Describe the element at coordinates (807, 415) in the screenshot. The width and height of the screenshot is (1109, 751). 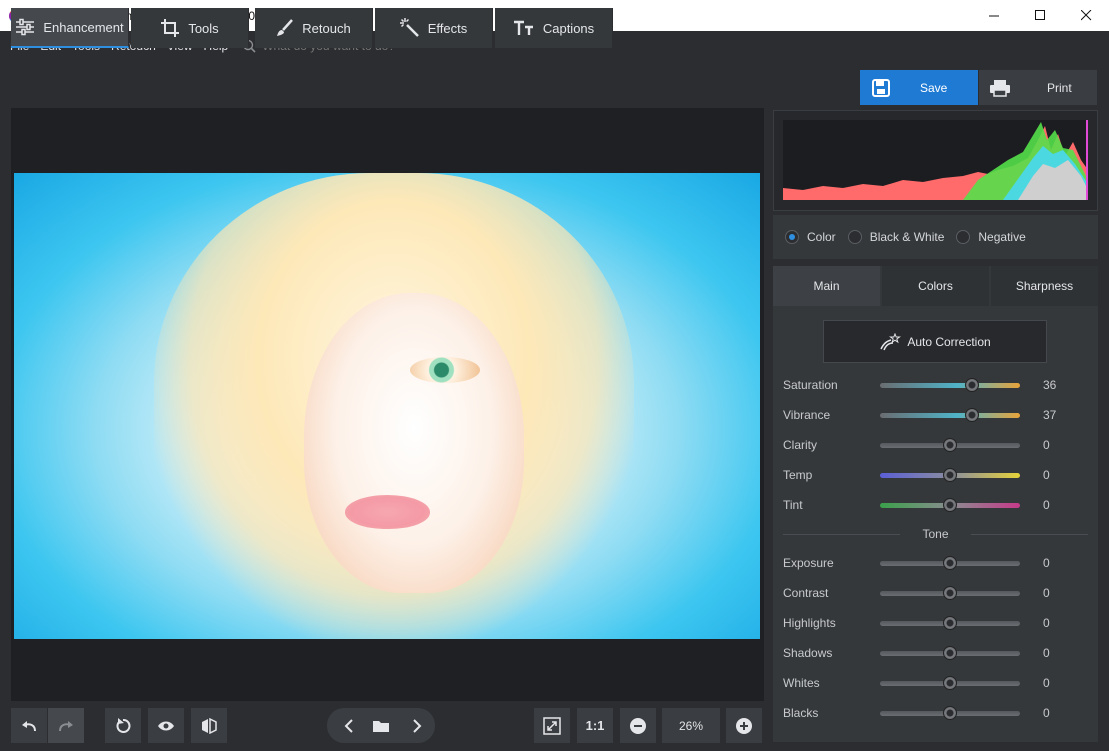
I see `slider-label: Vibrance` at that location.